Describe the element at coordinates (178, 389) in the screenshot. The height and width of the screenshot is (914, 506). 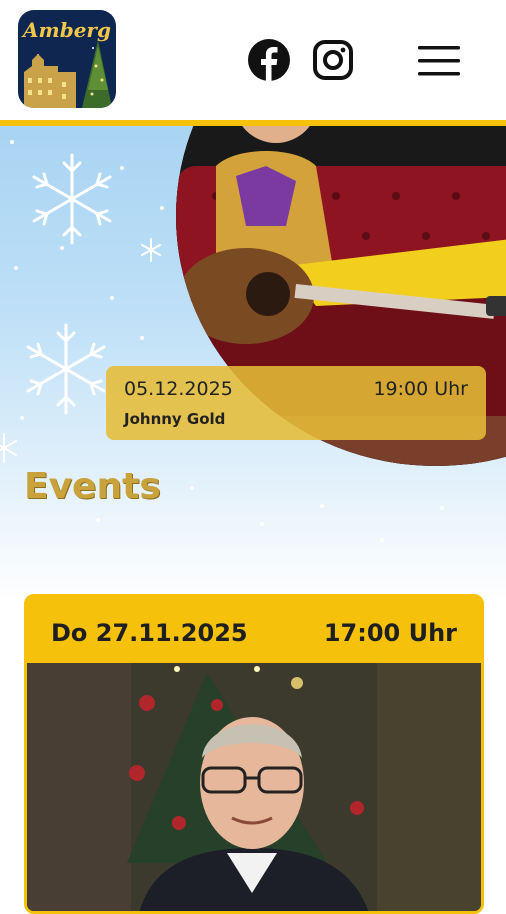
I see `featured-event-date: 05.12.2025` at that location.